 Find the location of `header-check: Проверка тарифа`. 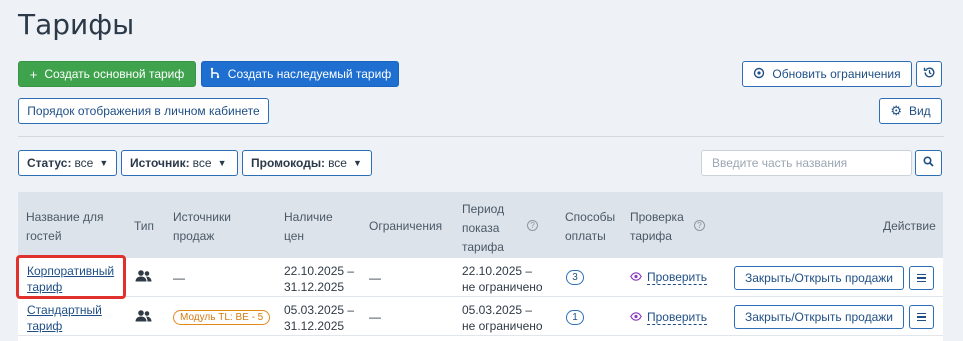

header-check: Проверка тарифа is located at coordinates (657, 226).